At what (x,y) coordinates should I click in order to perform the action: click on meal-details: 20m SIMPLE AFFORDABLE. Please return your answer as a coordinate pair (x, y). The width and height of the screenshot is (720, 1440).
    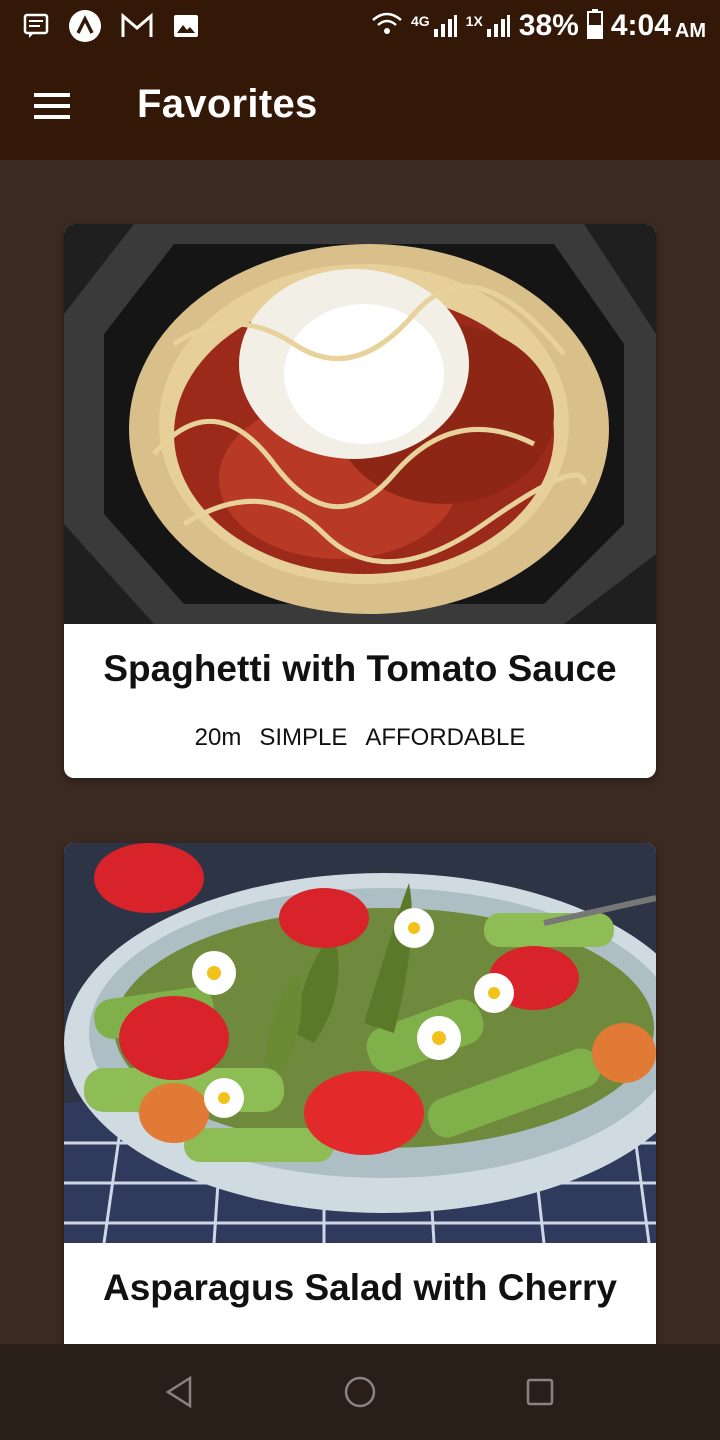
    Looking at the image, I should click on (360, 738).